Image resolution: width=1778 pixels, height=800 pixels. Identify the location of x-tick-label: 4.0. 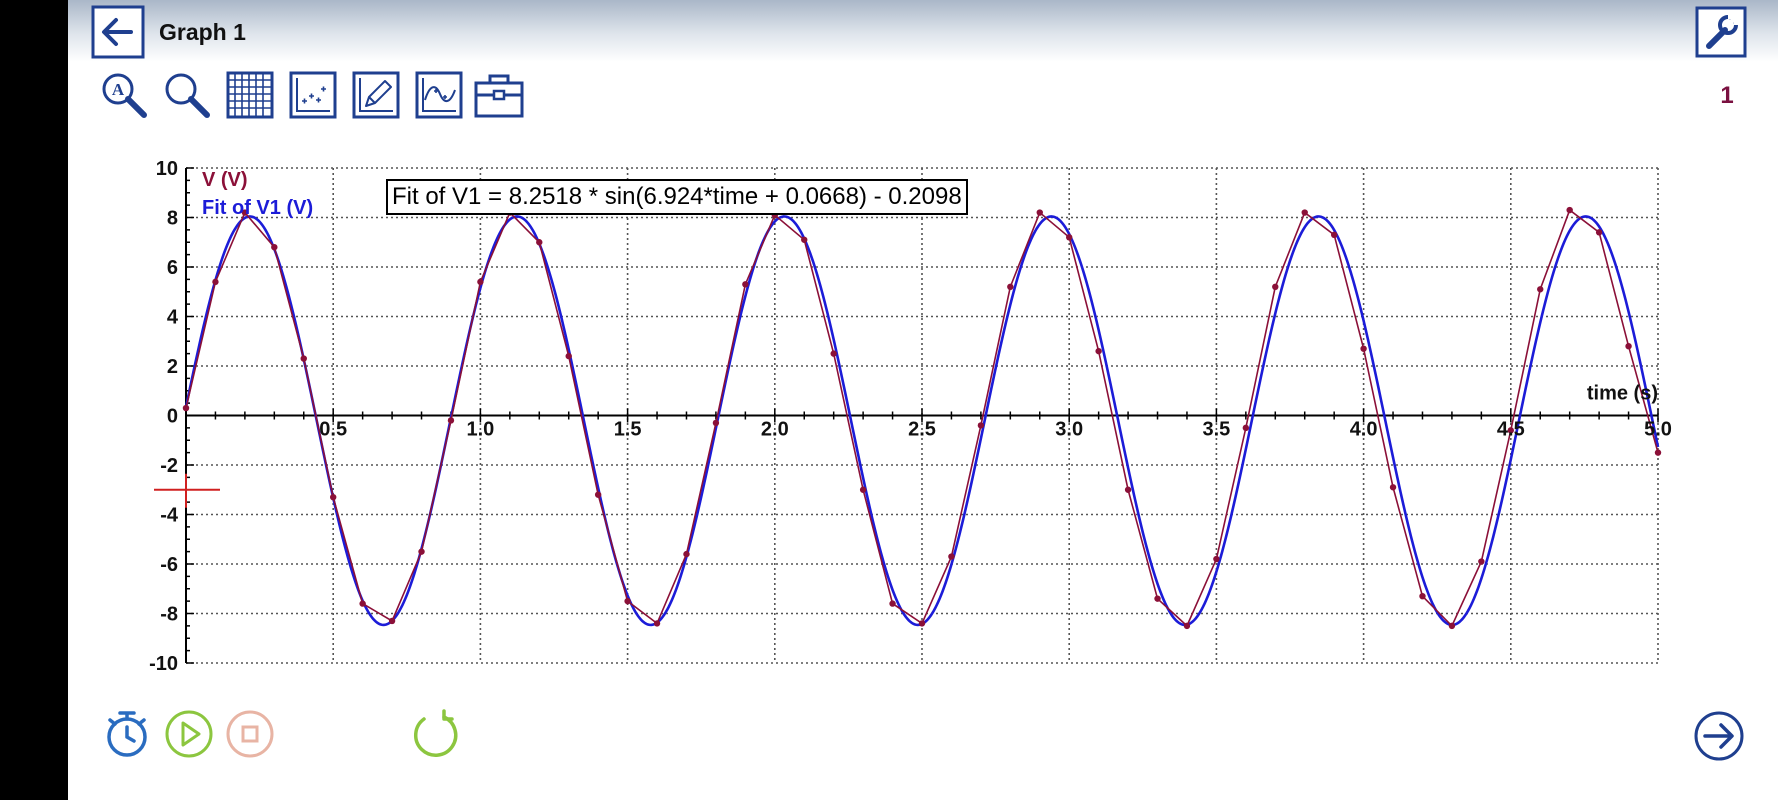
(1364, 430).